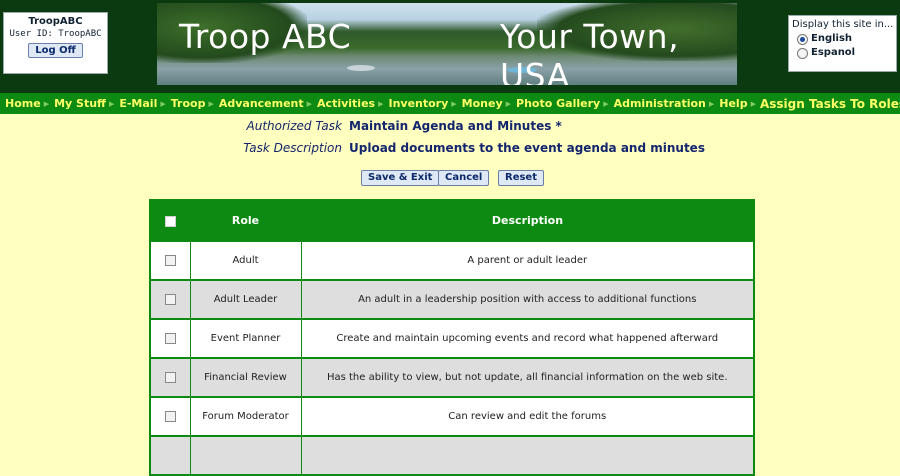 The height and width of the screenshot is (476, 900). I want to click on role-cell: Financial Review, so click(246, 378).